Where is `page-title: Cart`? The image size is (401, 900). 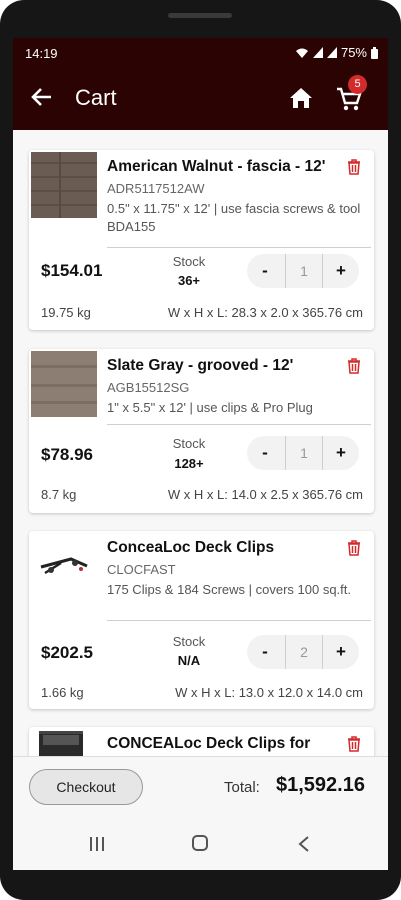 page-title: Cart is located at coordinates (96, 97).